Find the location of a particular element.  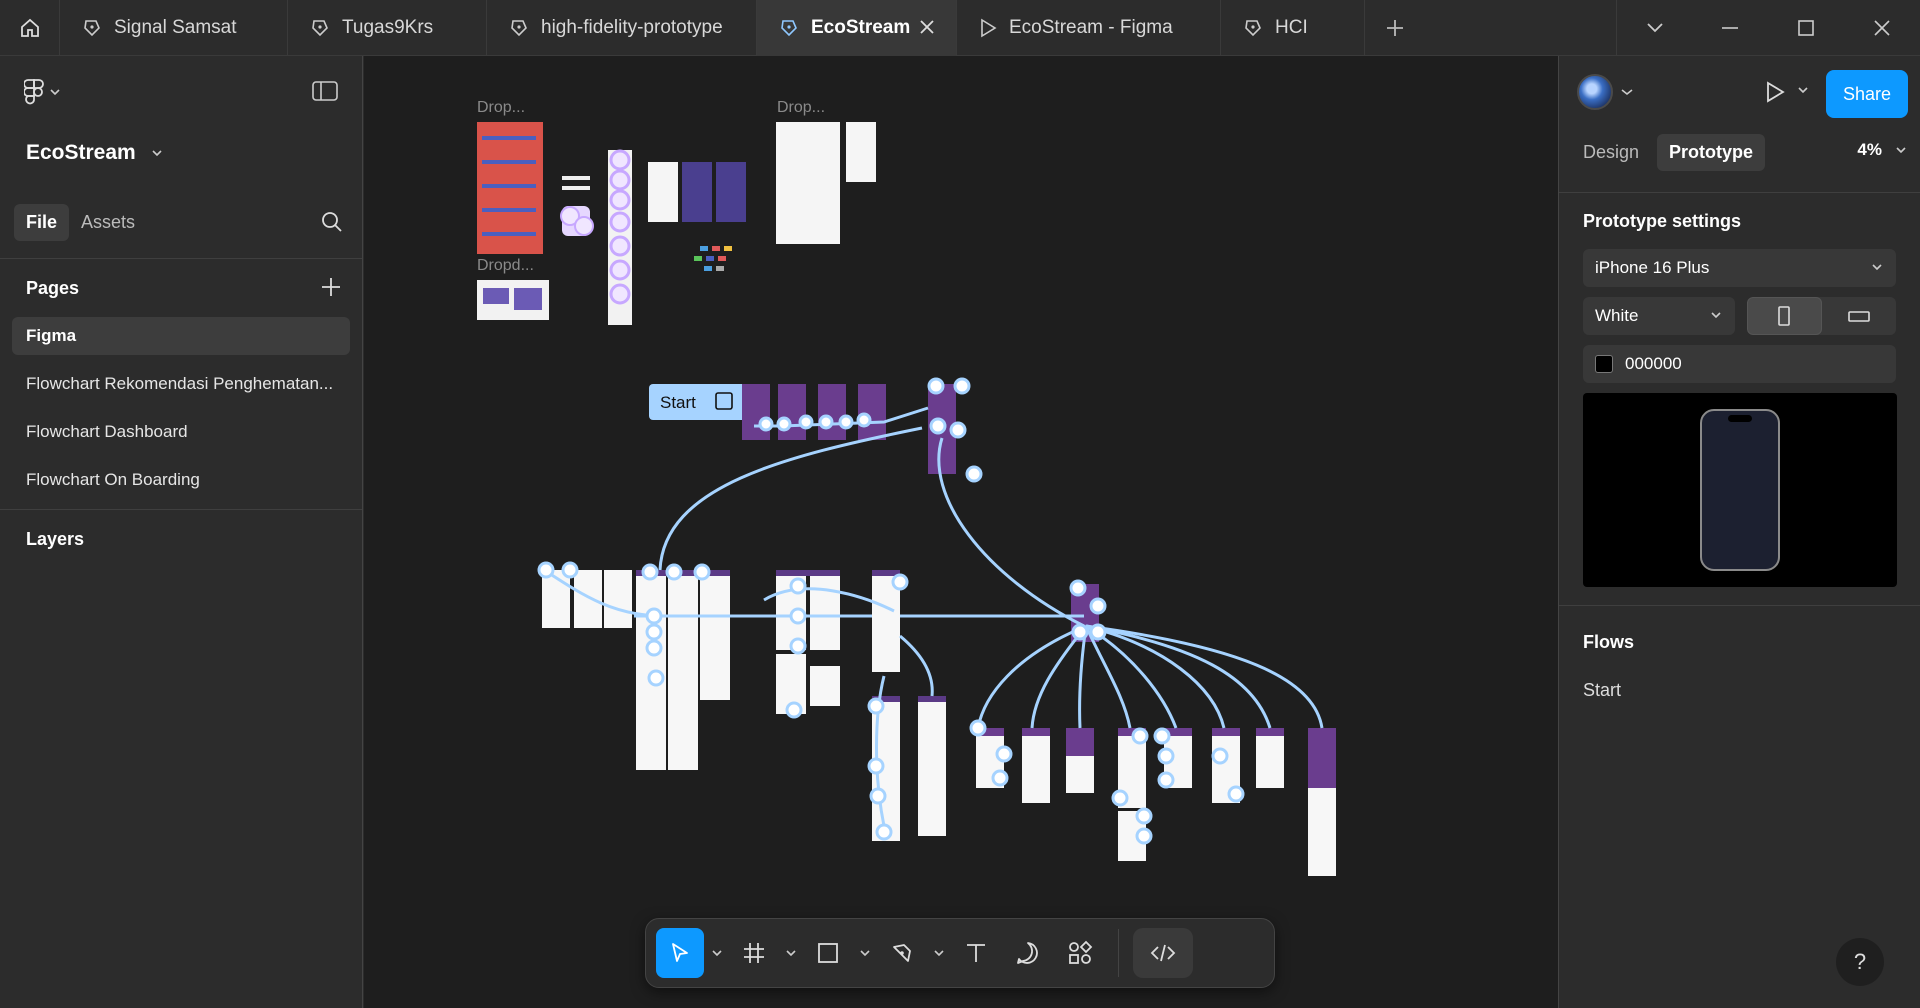

tab-label: high-fidelity-prototype is located at coordinates (632, 27).